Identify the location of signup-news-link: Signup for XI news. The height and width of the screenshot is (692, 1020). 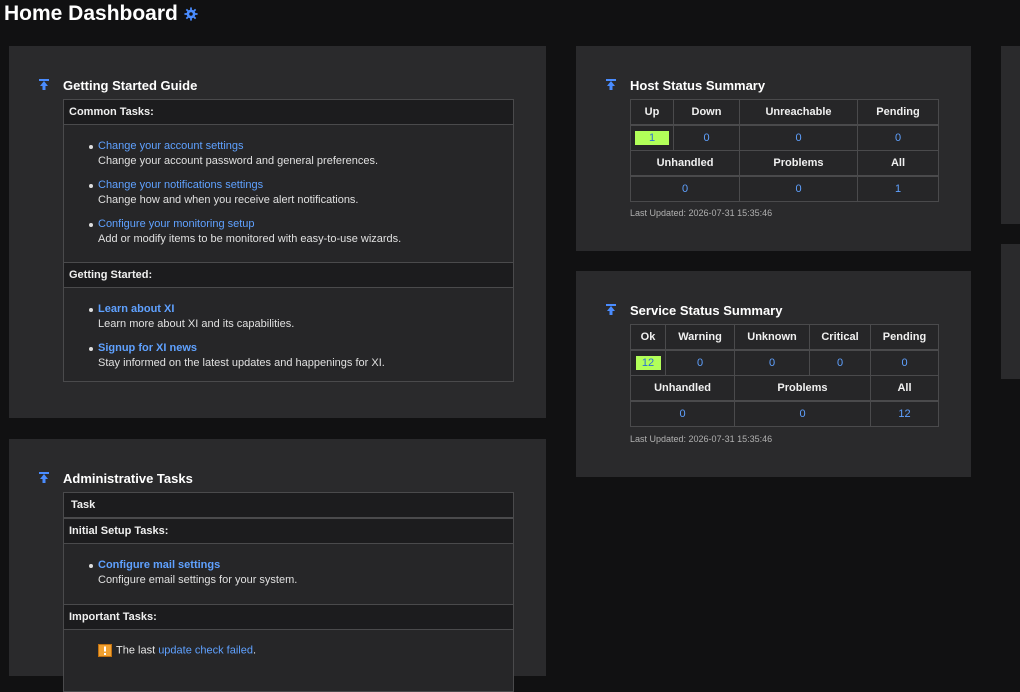
(147, 348).